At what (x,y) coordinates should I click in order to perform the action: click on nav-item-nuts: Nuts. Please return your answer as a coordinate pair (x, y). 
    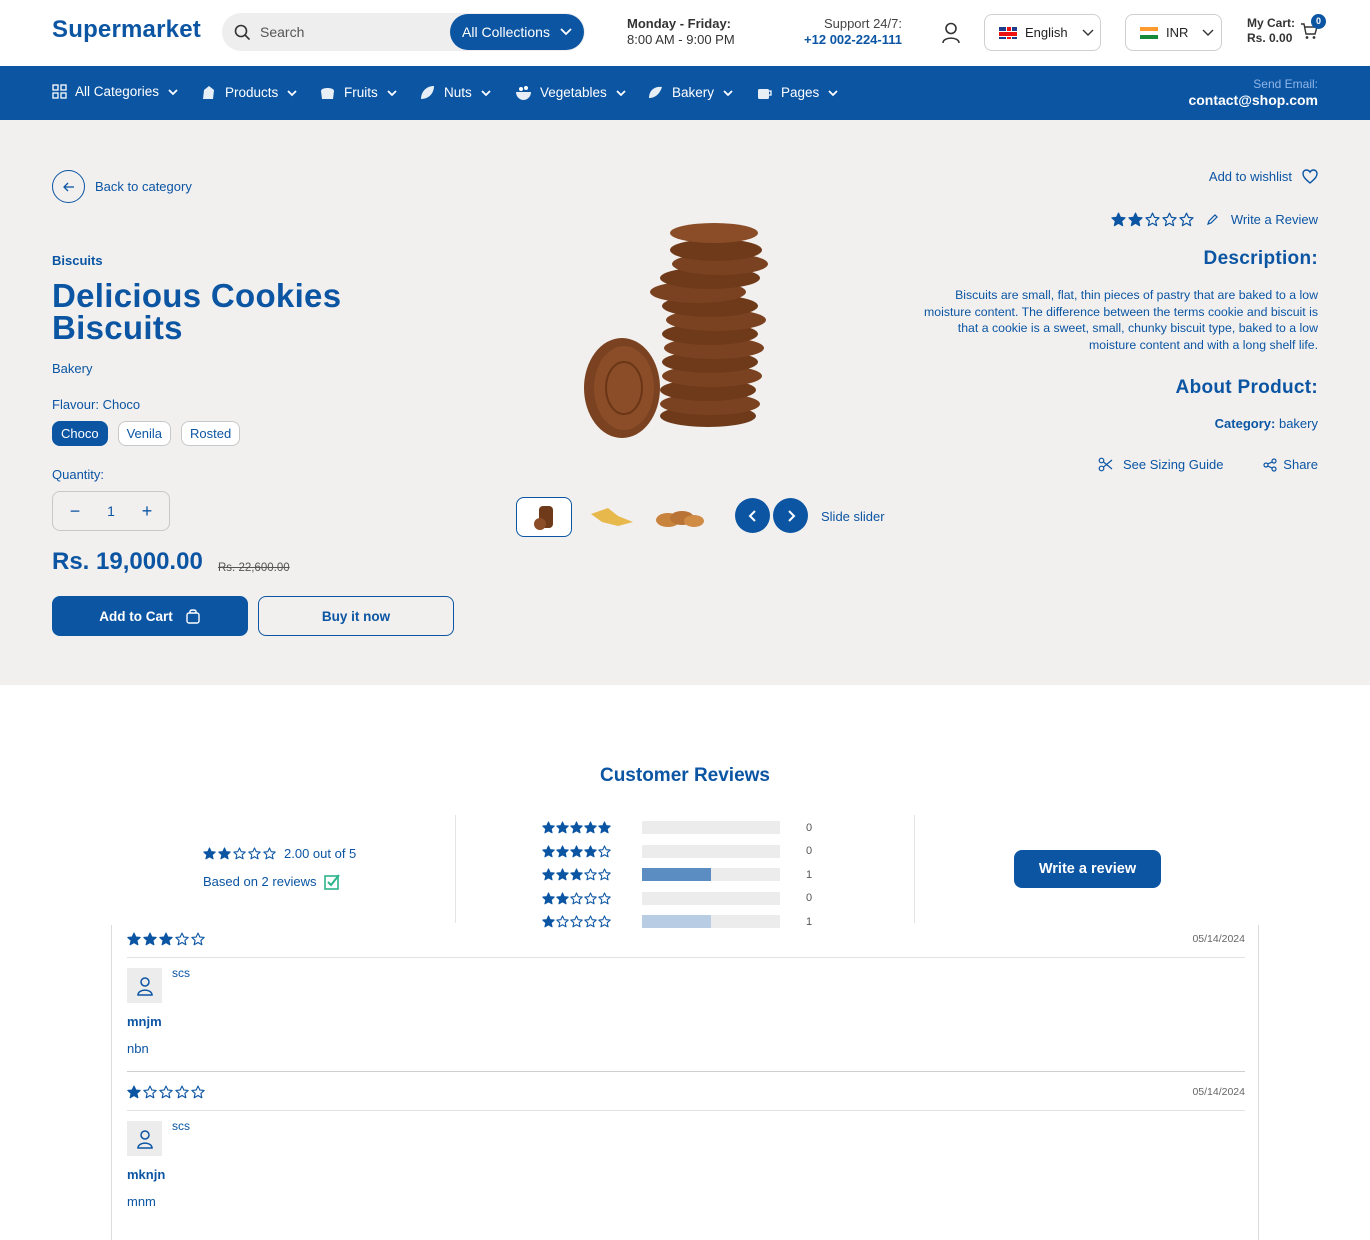
    Looking at the image, I should click on (455, 92).